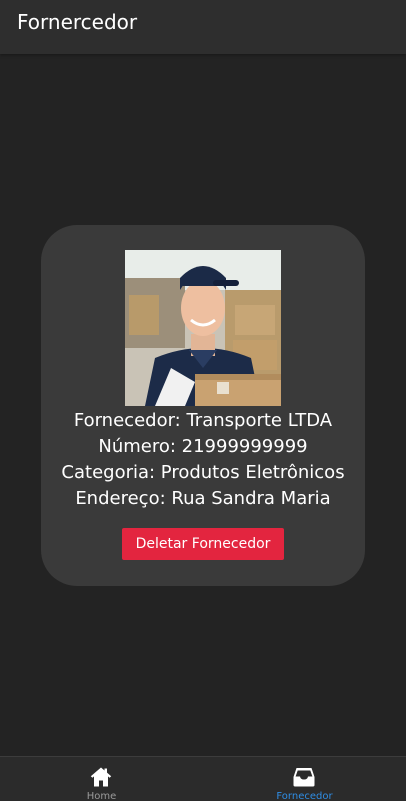 The height and width of the screenshot is (801, 406). I want to click on tab-fornecedor: Fornecedor, so click(304, 779).